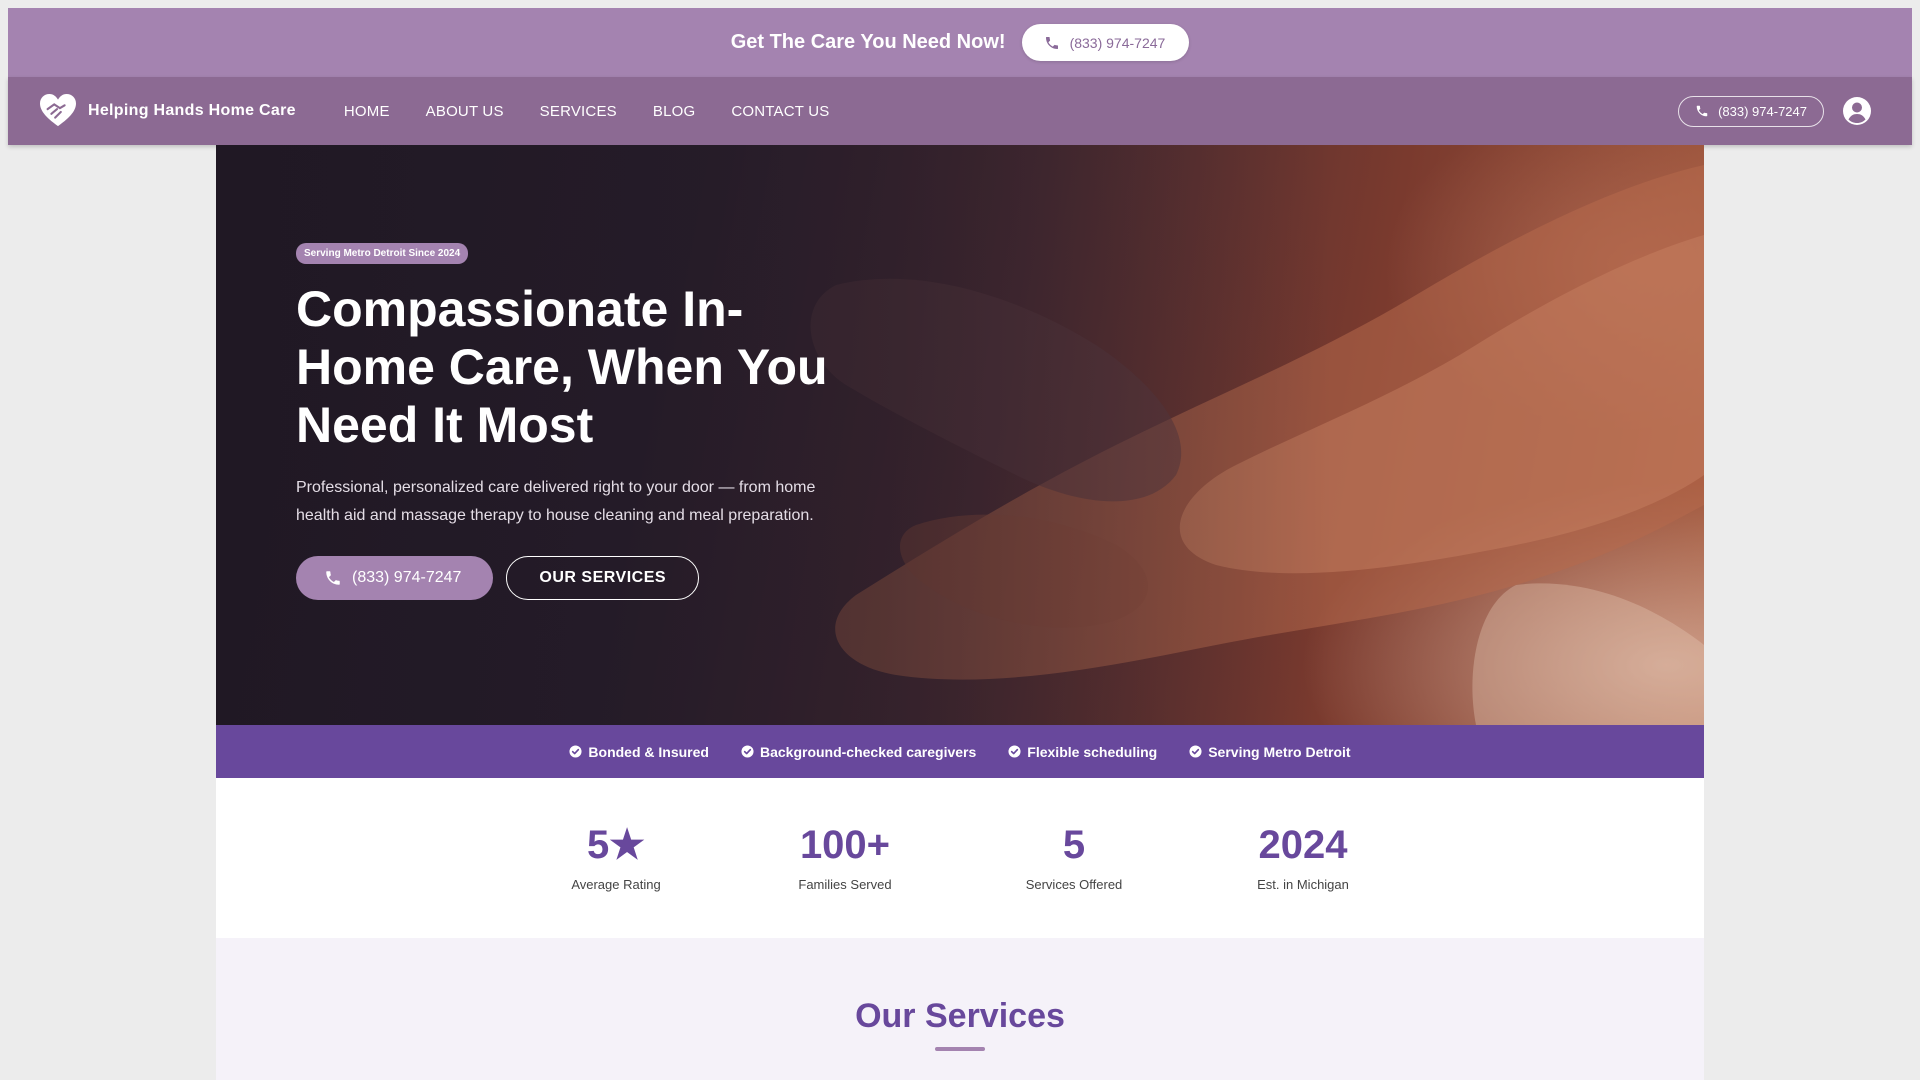 The width and height of the screenshot is (1920, 1080). Describe the element at coordinates (1074, 884) in the screenshot. I see `stat-label: Services Offered` at that location.